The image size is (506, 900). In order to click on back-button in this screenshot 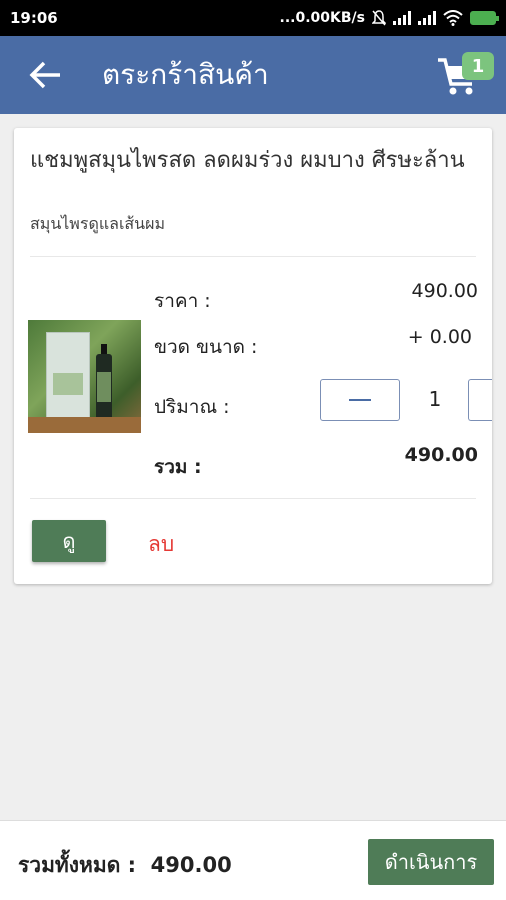, I will do `click(45, 75)`.